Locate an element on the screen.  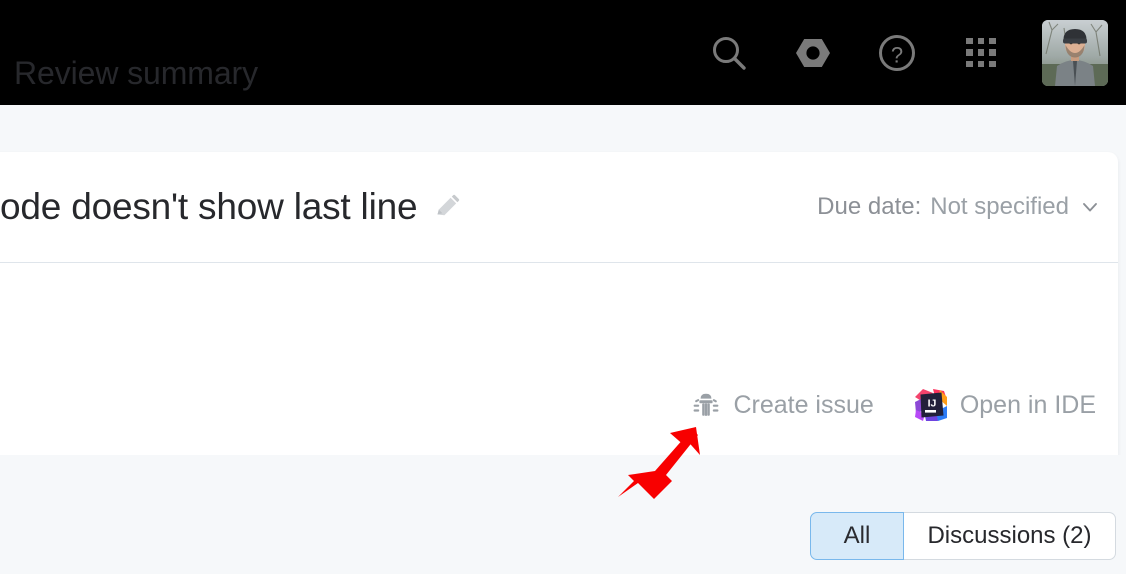
help-question-icon: ? is located at coordinates (897, 53).